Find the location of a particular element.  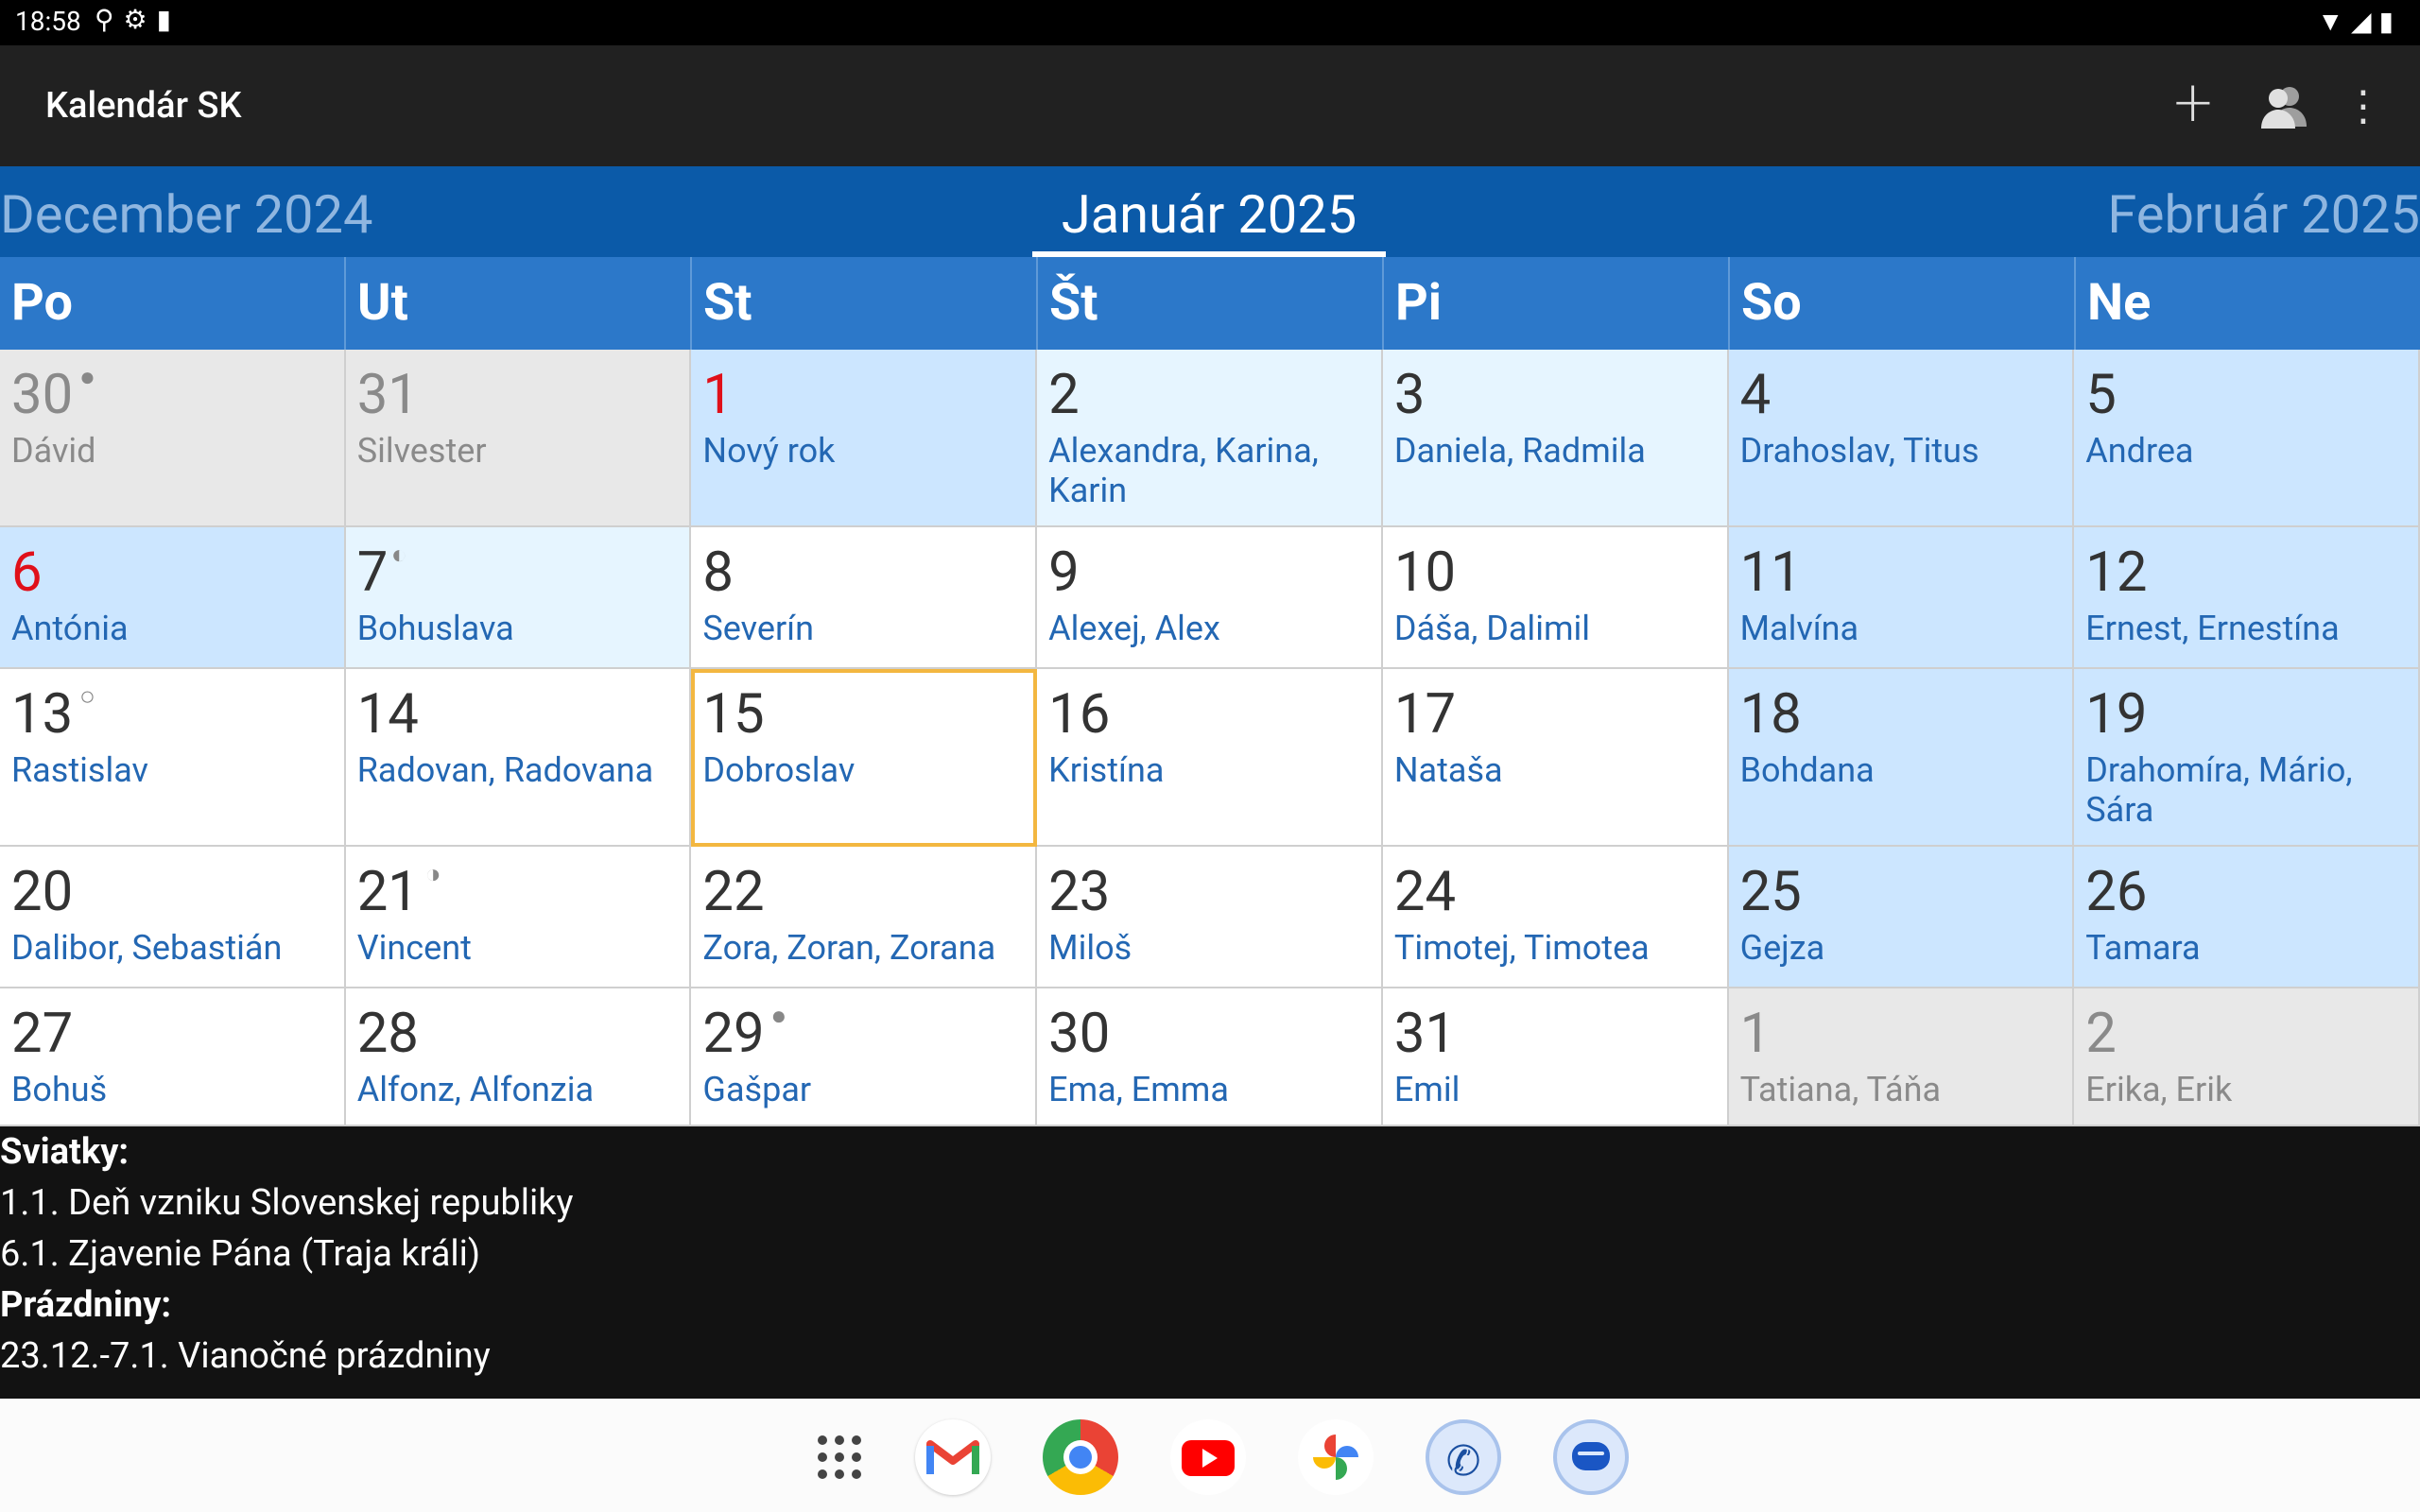

day-cell: 1 Nový rok is located at coordinates (864, 438).